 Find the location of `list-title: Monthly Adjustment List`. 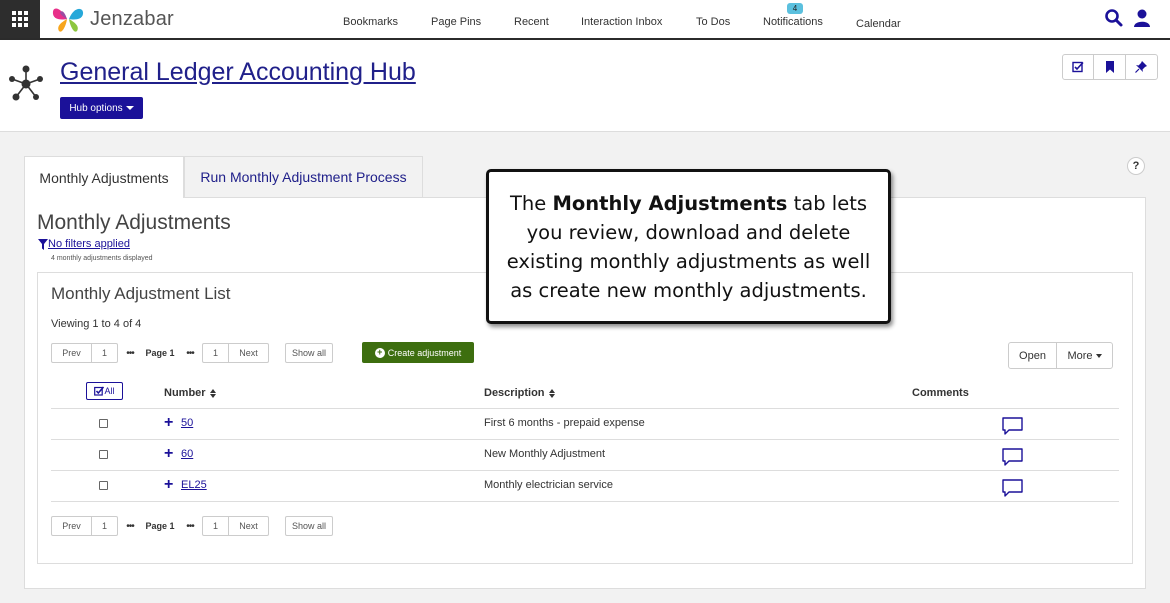

list-title: Monthly Adjustment List is located at coordinates (141, 293).